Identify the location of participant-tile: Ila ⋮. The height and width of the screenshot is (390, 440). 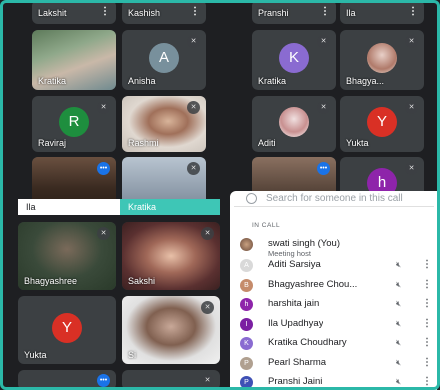
(382, 12).